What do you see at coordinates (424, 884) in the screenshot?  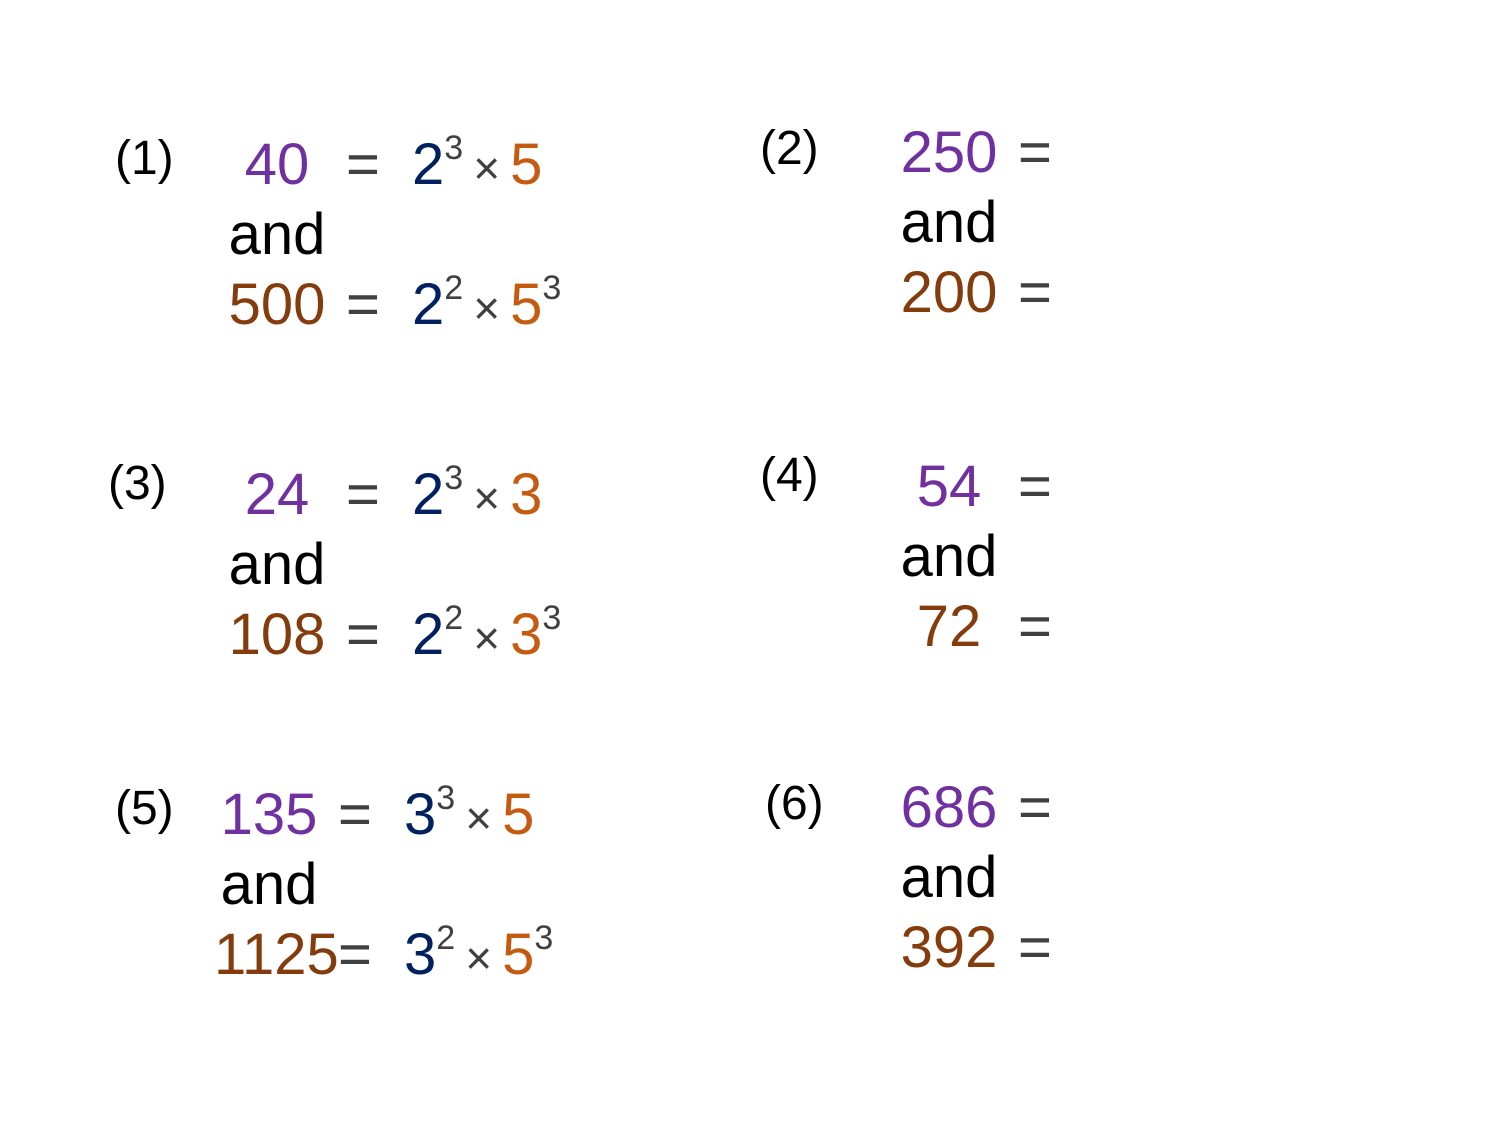 I see `problem-5: 135 = 33 × 5 and 1125 = 32 × 53` at bounding box center [424, 884].